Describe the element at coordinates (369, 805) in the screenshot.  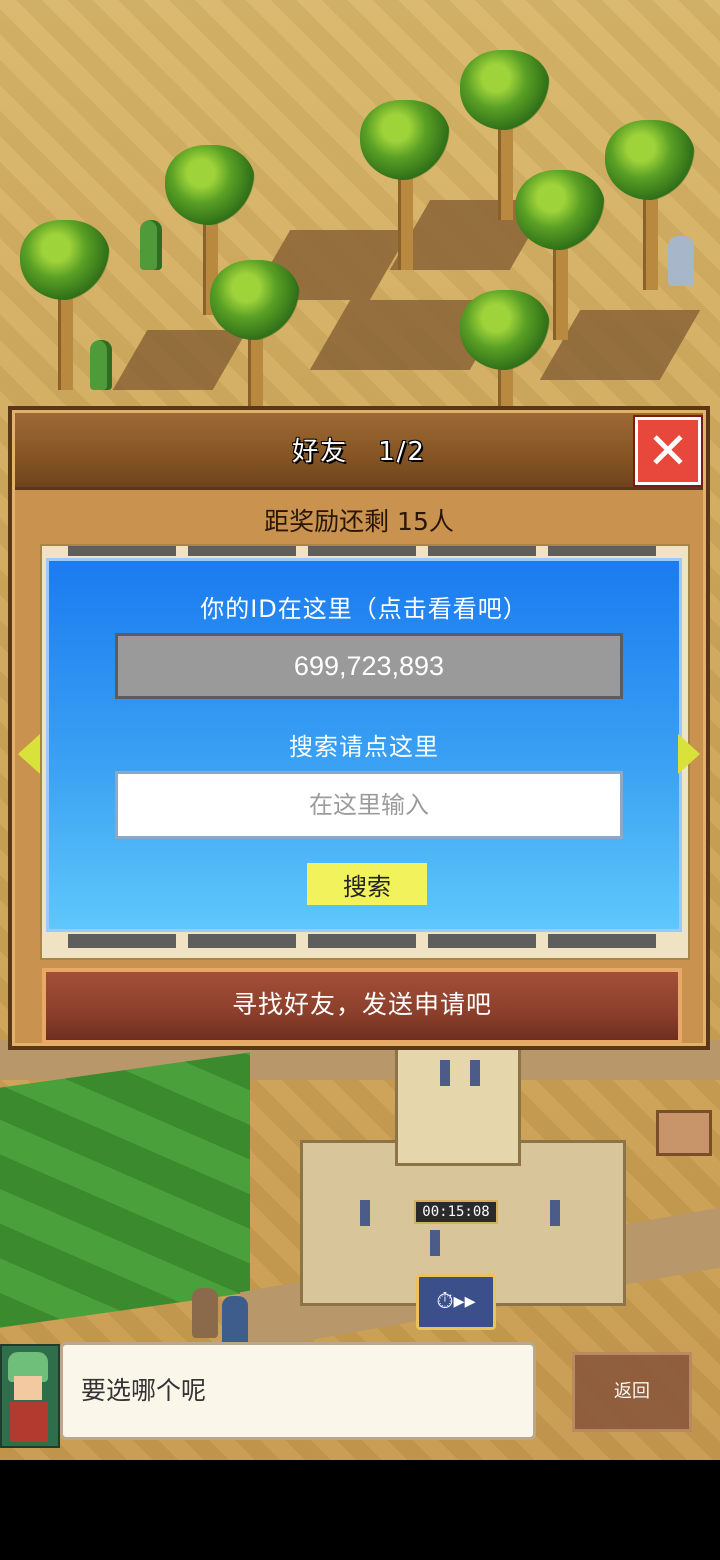
I see `search-input` at that location.